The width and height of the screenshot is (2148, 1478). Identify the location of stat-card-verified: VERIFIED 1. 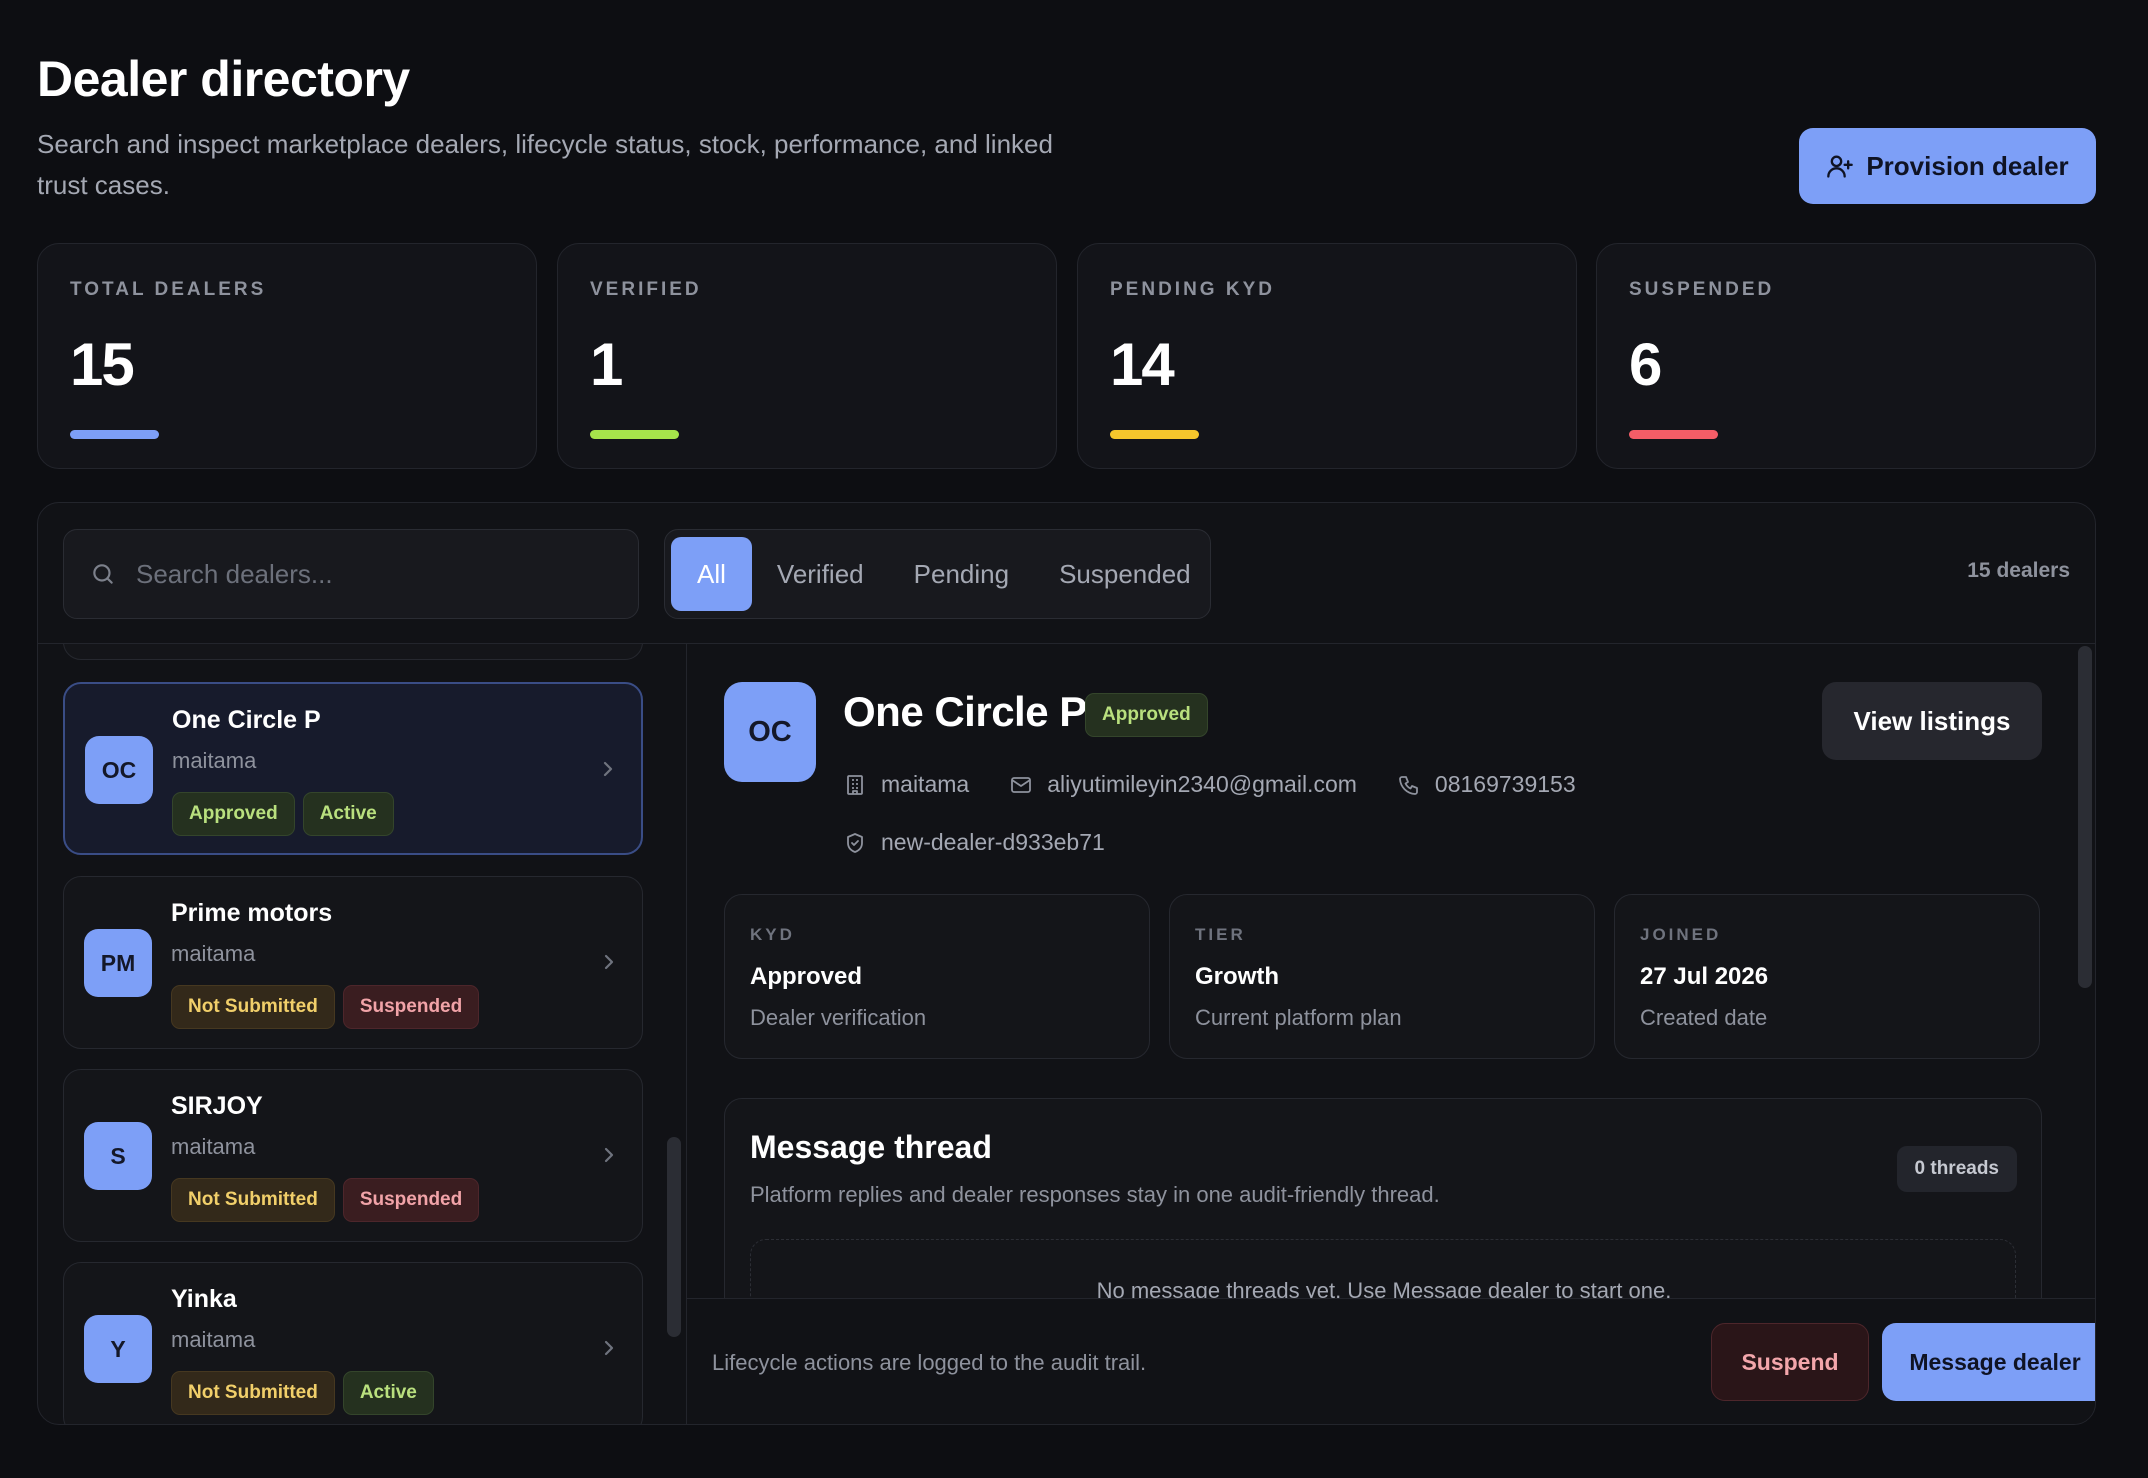
(807, 356).